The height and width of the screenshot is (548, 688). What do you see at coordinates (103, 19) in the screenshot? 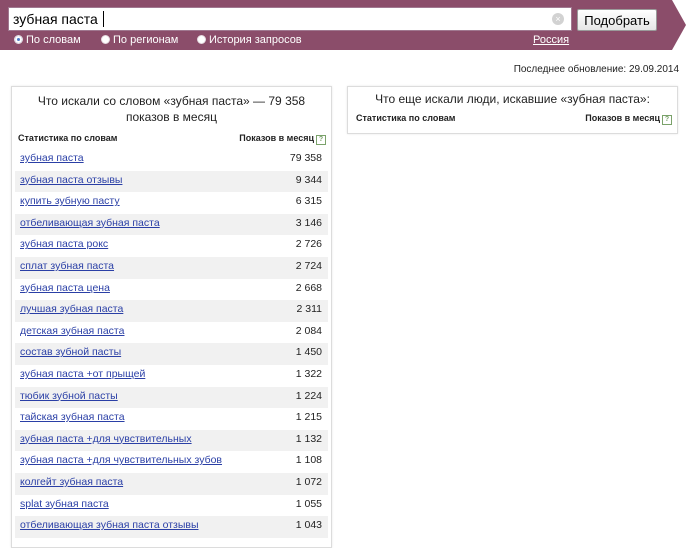
I see `text-caret` at bounding box center [103, 19].